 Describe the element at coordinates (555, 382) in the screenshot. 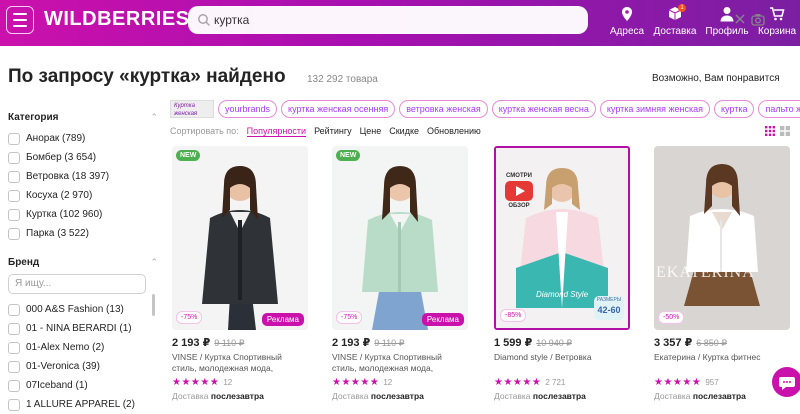

I see `review-count: 2 721` at that location.